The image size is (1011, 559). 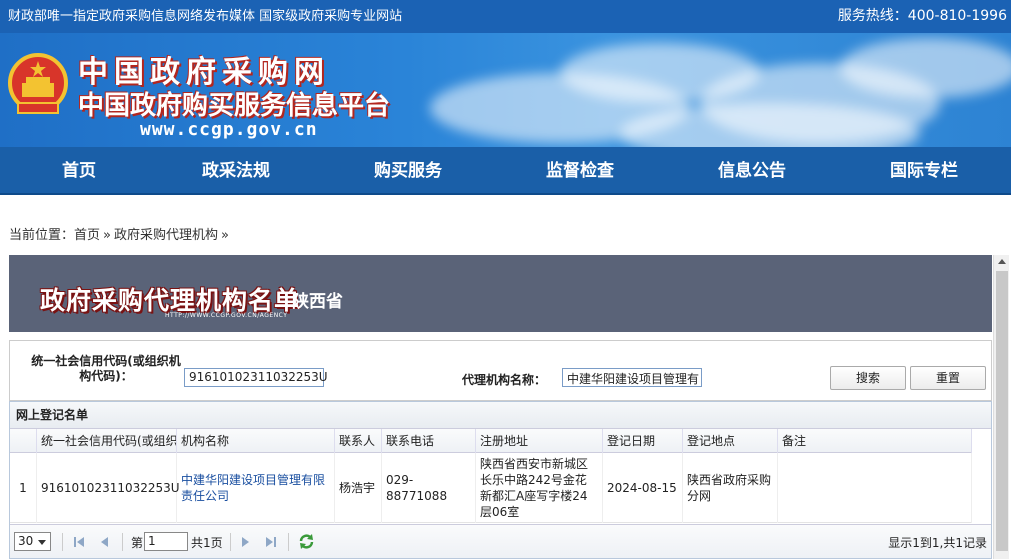 I want to click on nav-item-home: 首页, so click(x=79, y=171).